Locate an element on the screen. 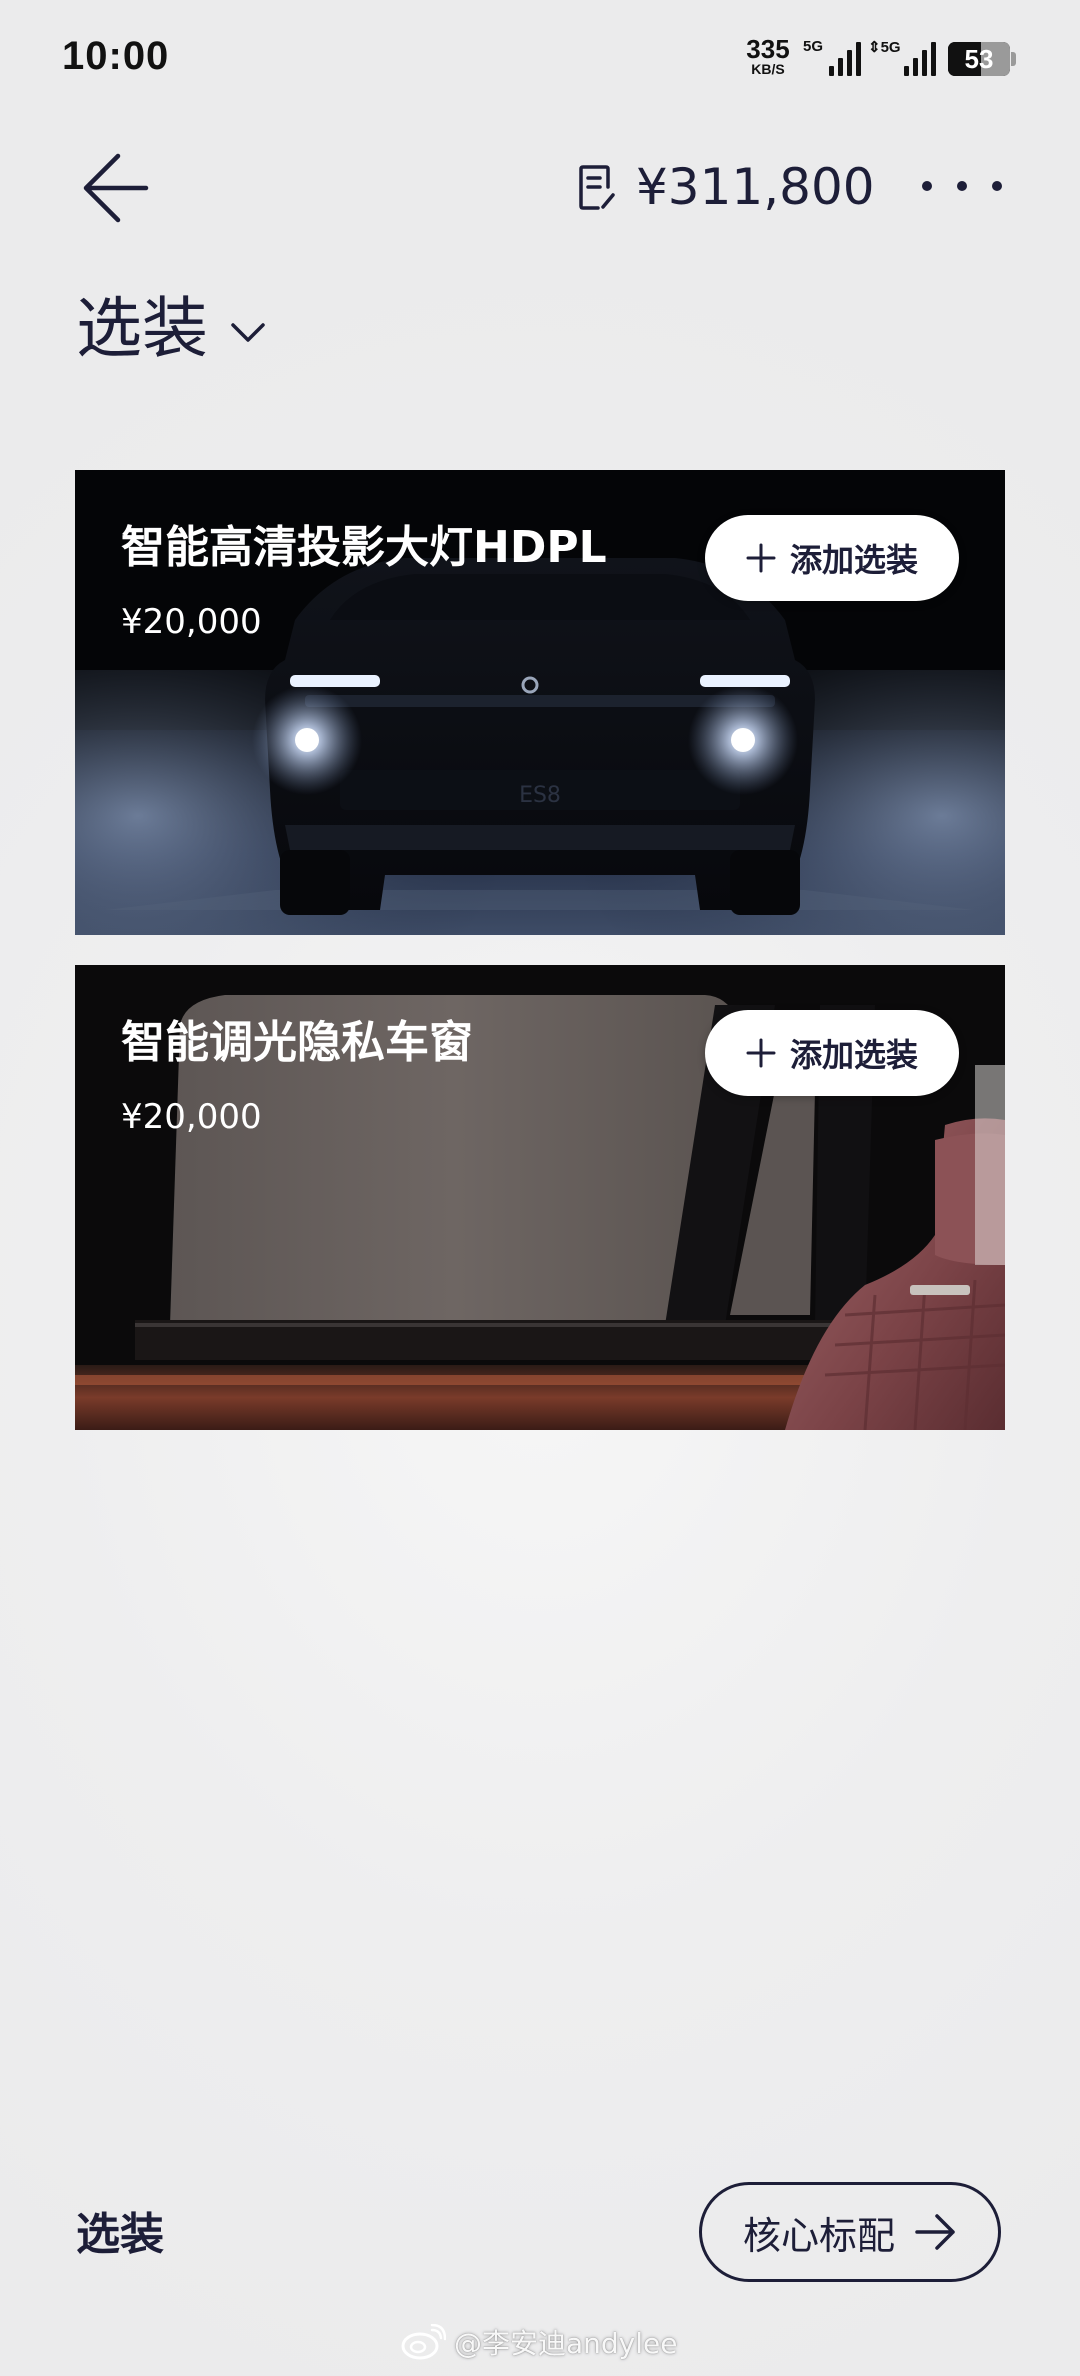  document-edit-icon is located at coordinates (598, 188).